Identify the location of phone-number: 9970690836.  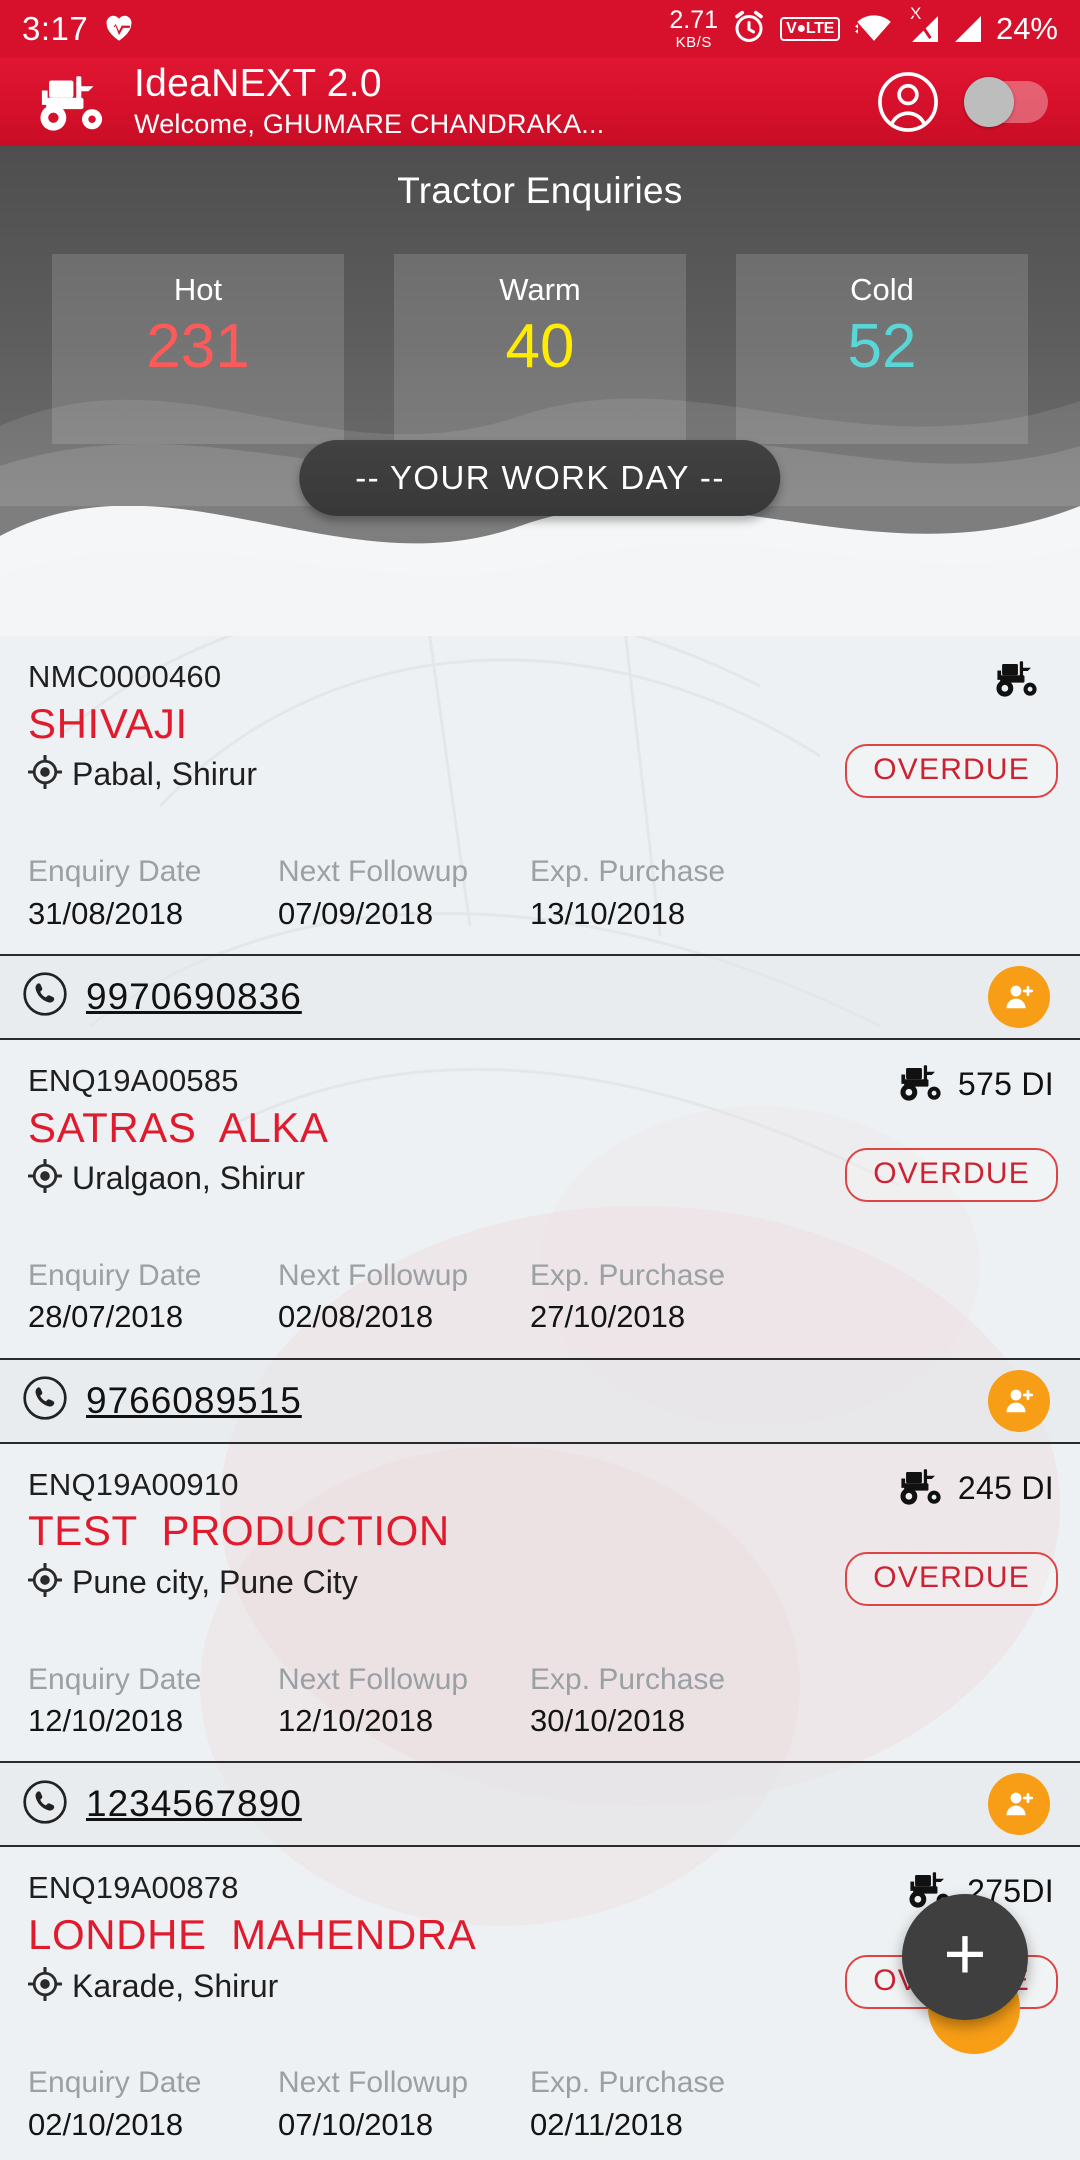
(194, 997).